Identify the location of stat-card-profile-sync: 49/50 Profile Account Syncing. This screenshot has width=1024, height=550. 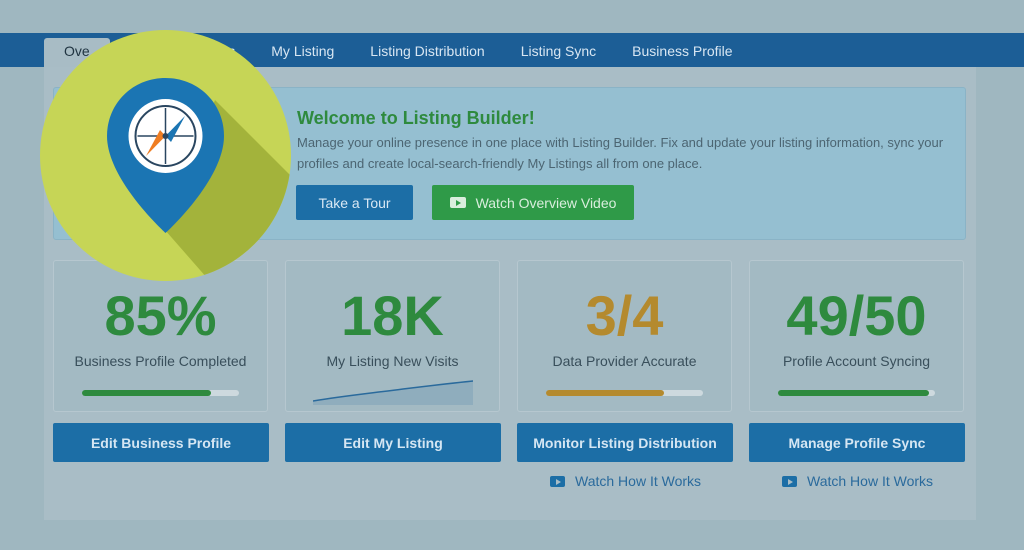
(856, 336).